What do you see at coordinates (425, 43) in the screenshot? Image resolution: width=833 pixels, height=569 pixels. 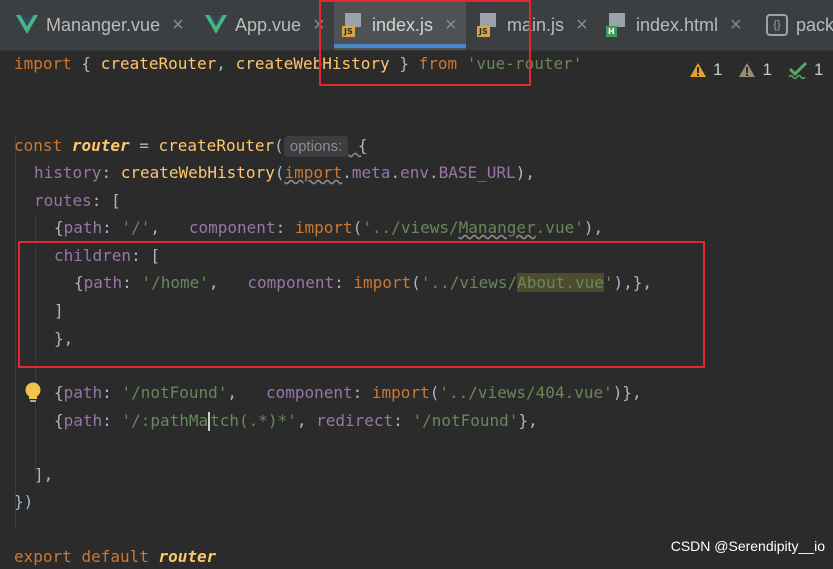 I see `annotation-box` at bounding box center [425, 43].